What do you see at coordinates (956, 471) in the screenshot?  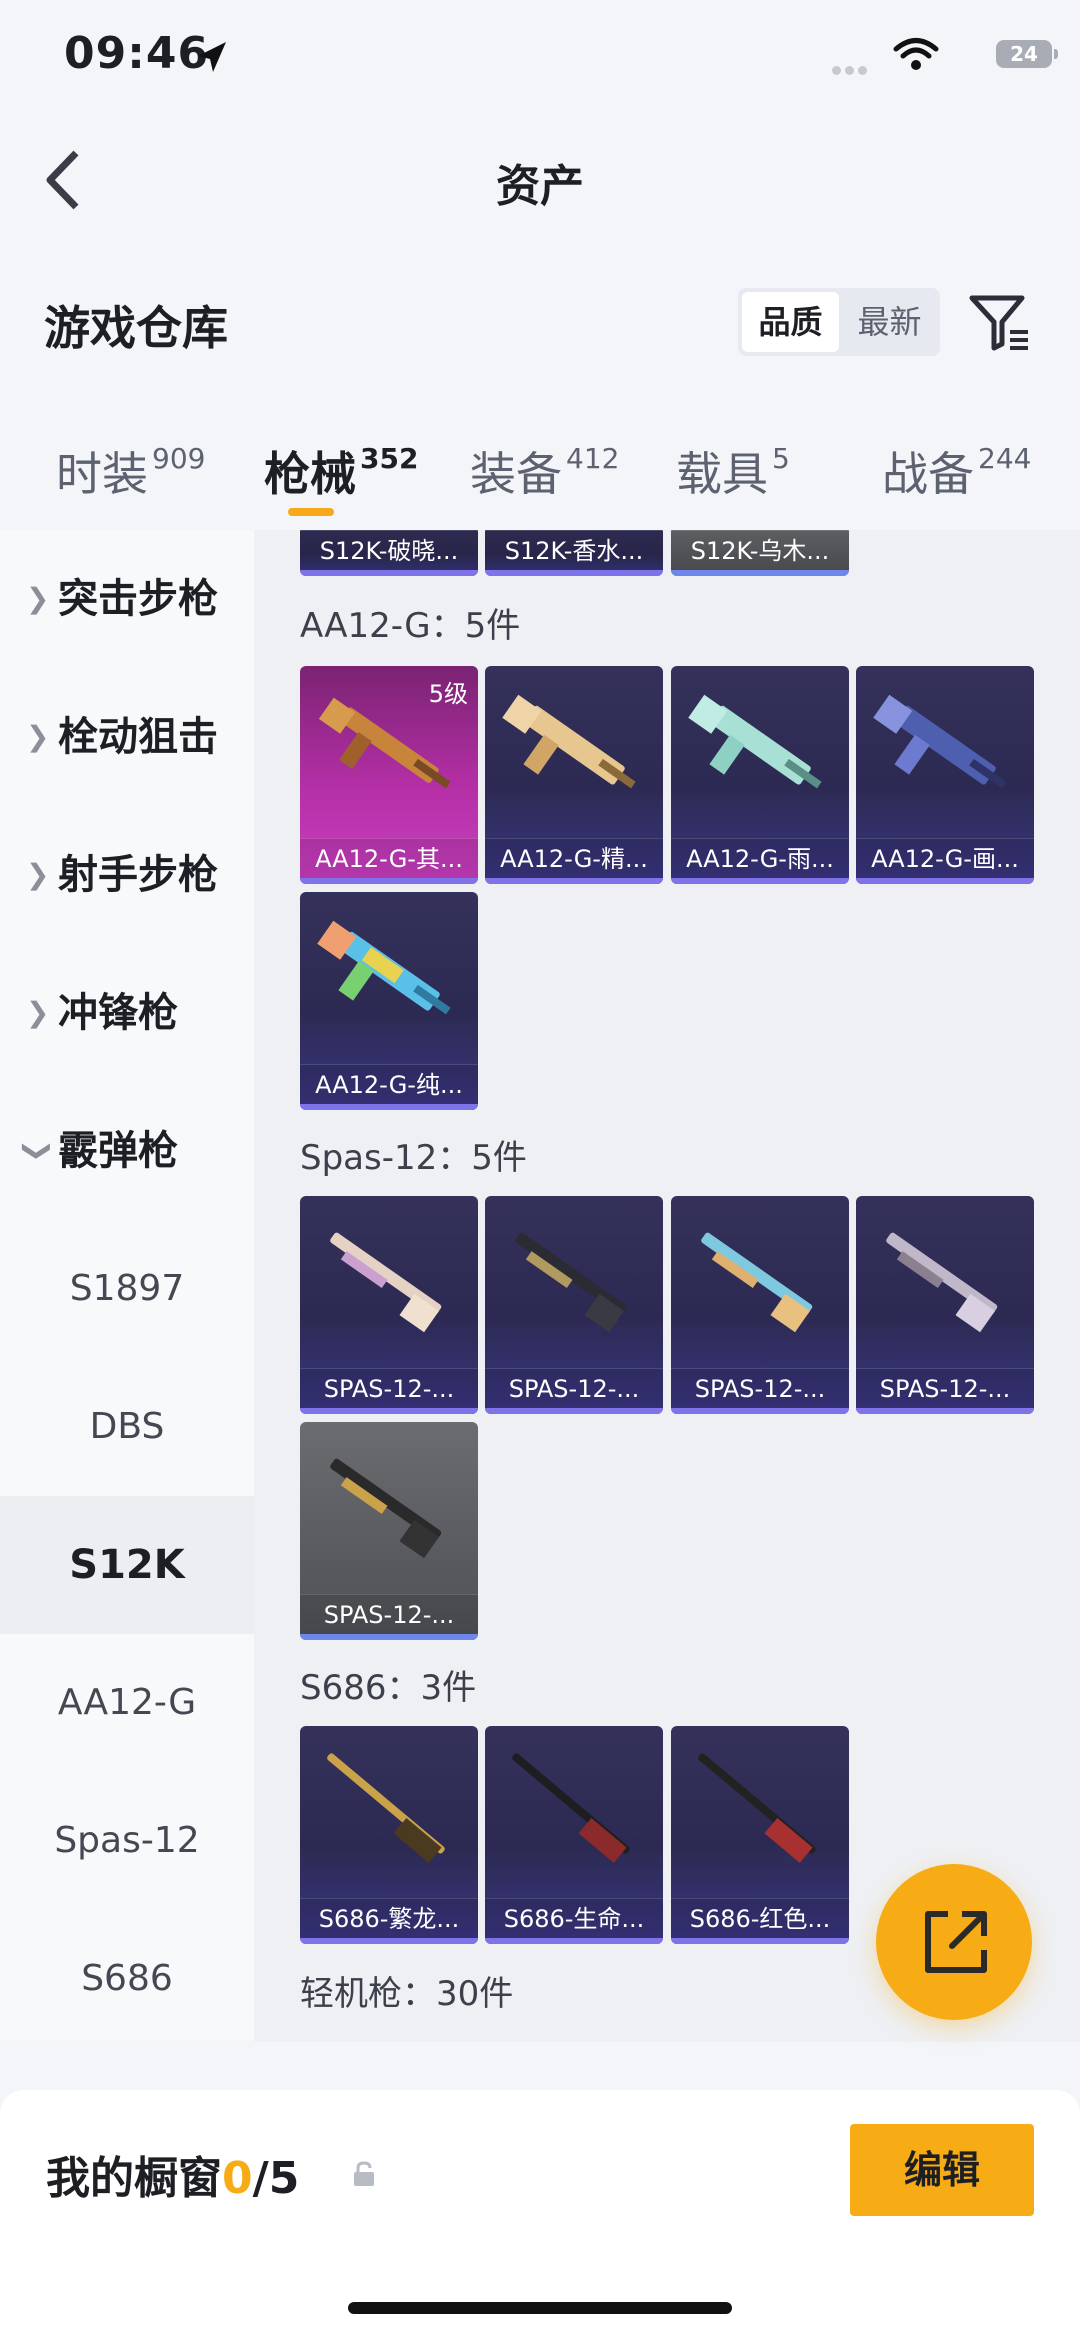 I see `tab-battle-prep: 战备 244` at bounding box center [956, 471].